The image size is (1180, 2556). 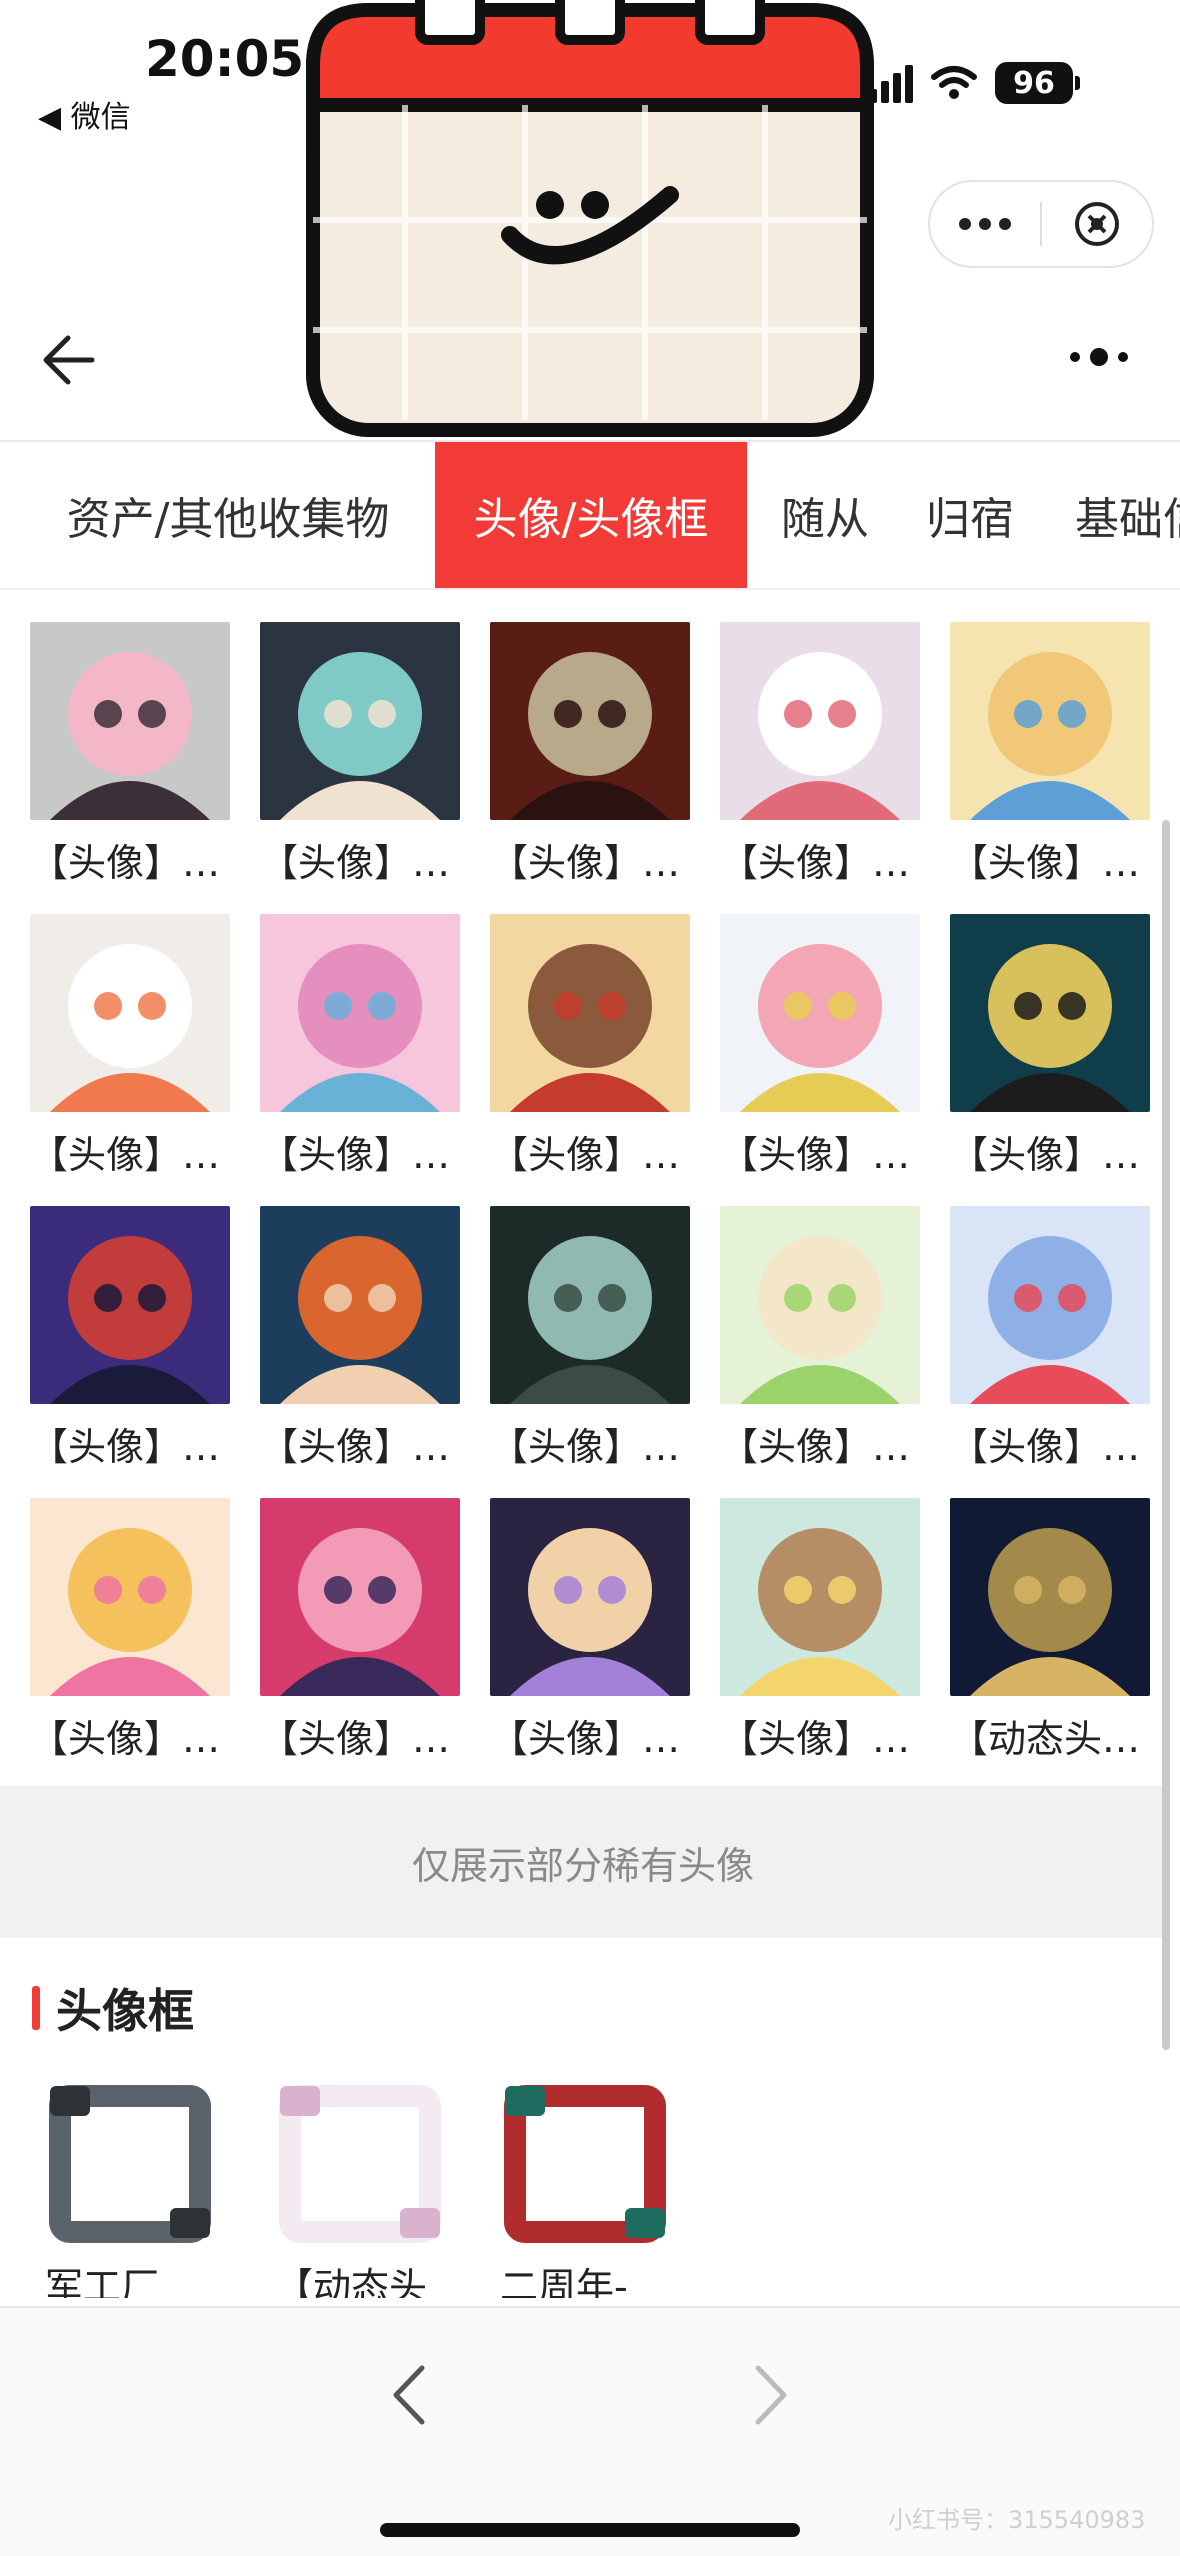 I want to click on close-circle-icon, so click(x=1097, y=224).